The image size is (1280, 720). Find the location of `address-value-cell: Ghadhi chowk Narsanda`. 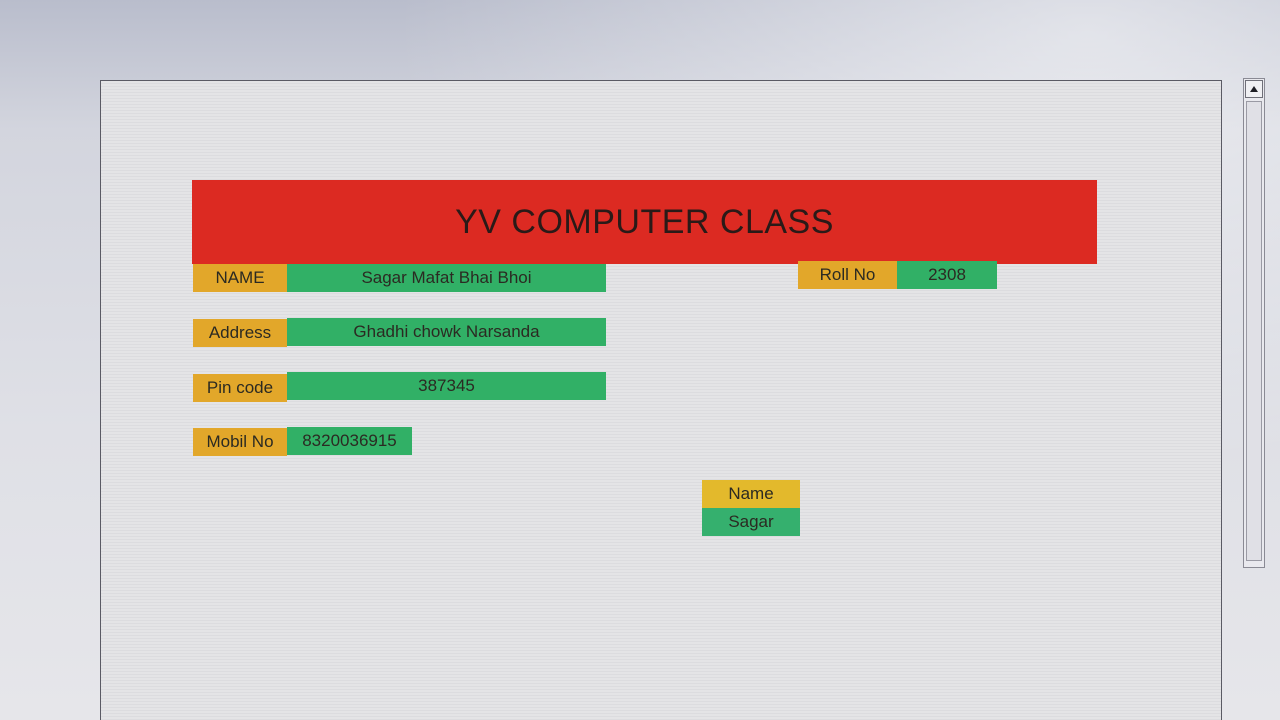

address-value-cell: Ghadhi chowk Narsanda is located at coordinates (446, 332).